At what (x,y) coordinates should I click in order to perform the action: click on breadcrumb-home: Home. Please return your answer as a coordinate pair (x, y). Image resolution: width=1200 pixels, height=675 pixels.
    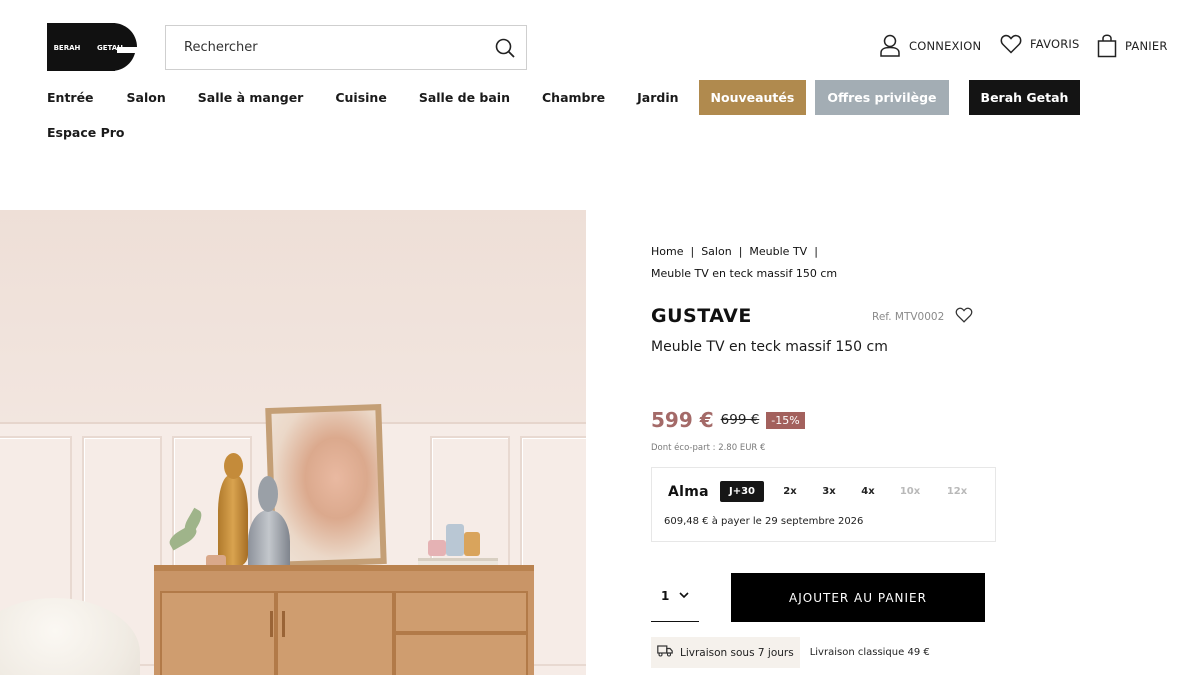
    Looking at the image, I should click on (667, 251).